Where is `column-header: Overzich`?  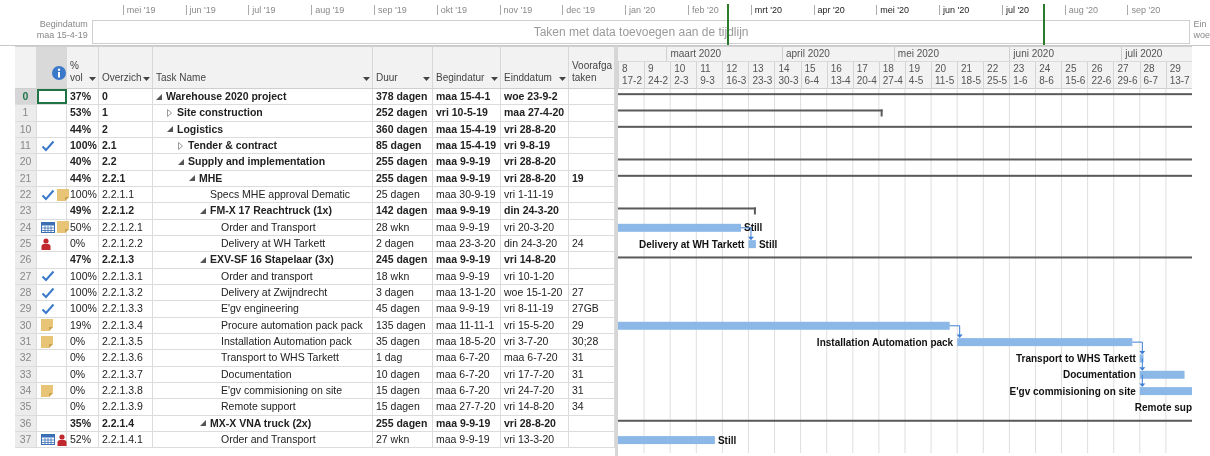 column-header: Overzich is located at coordinates (126, 67).